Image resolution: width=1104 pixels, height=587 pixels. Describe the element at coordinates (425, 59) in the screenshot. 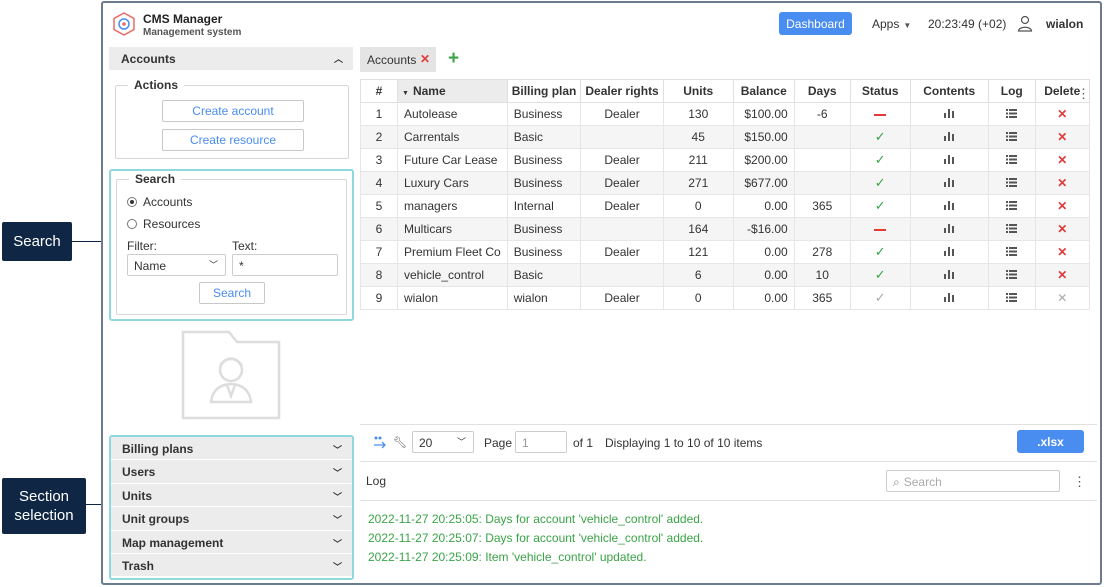

I see `close-icon: ✕` at that location.